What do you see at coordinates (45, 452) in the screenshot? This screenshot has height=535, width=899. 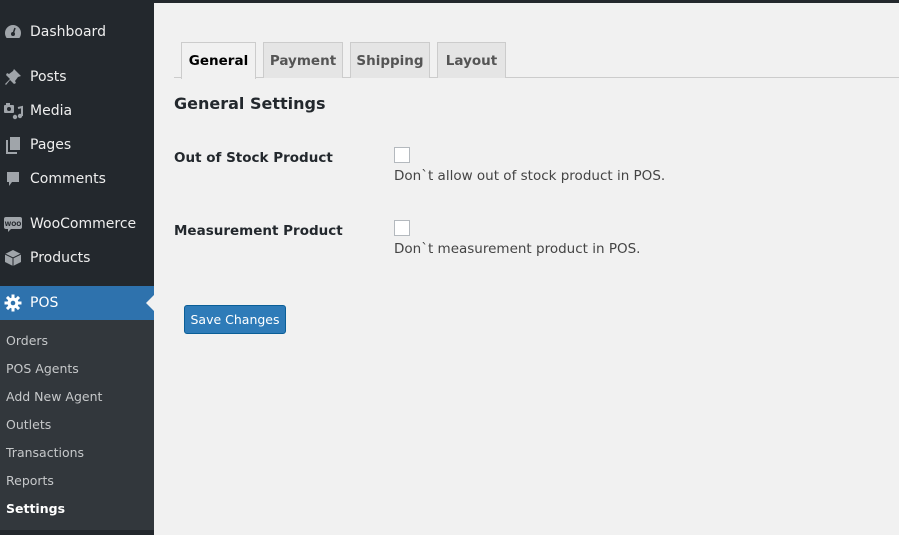 I see `submenu-item-transactions: Transactions` at bounding box center [45, 452].